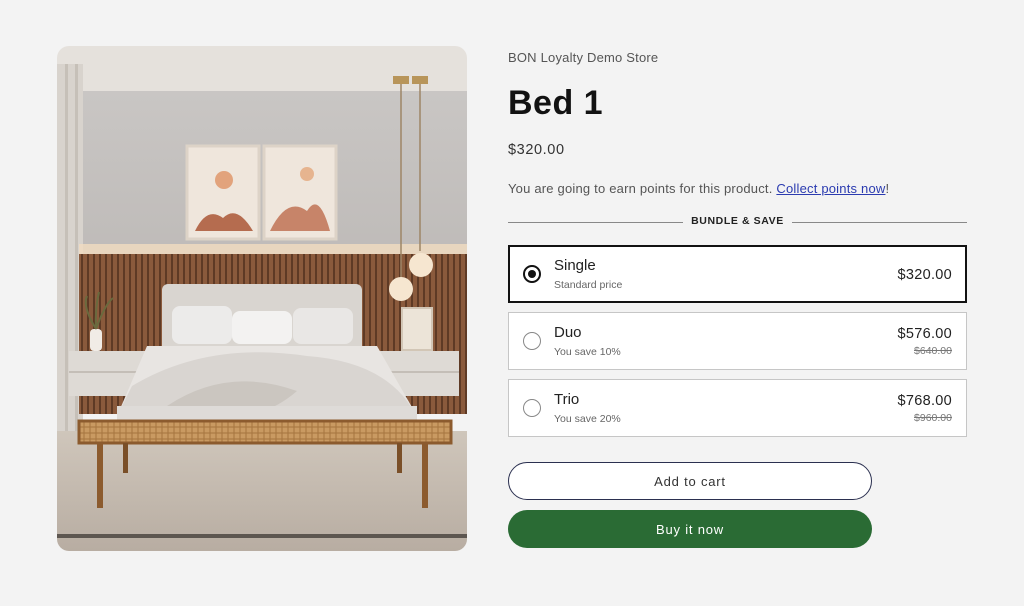 The image size is (1024, 606). Describe the element at coordinates (588, 285) in the screenshot. I see `option-subtitle: Standard price` at that location.